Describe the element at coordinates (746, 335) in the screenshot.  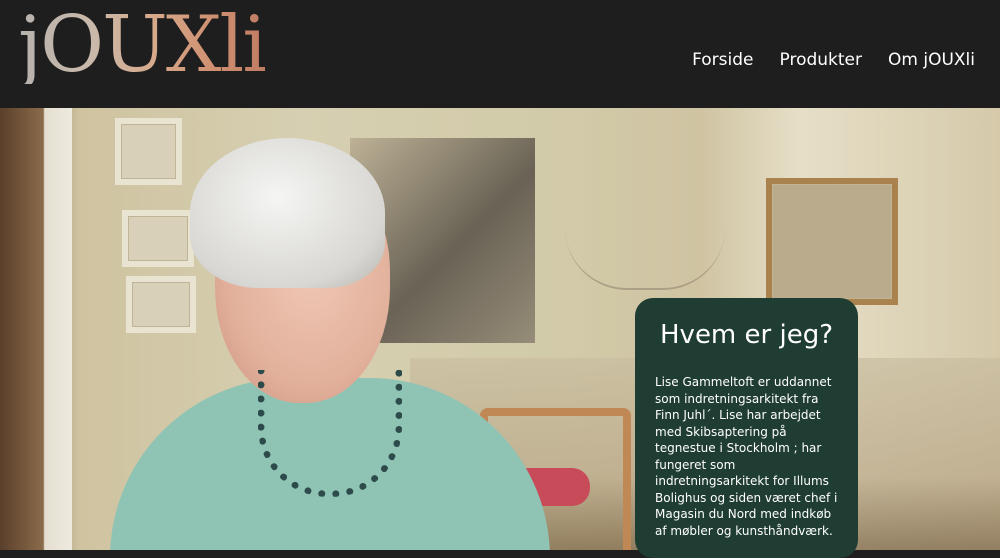
I see `about-card-title: Hvem er jeg?` at that location.